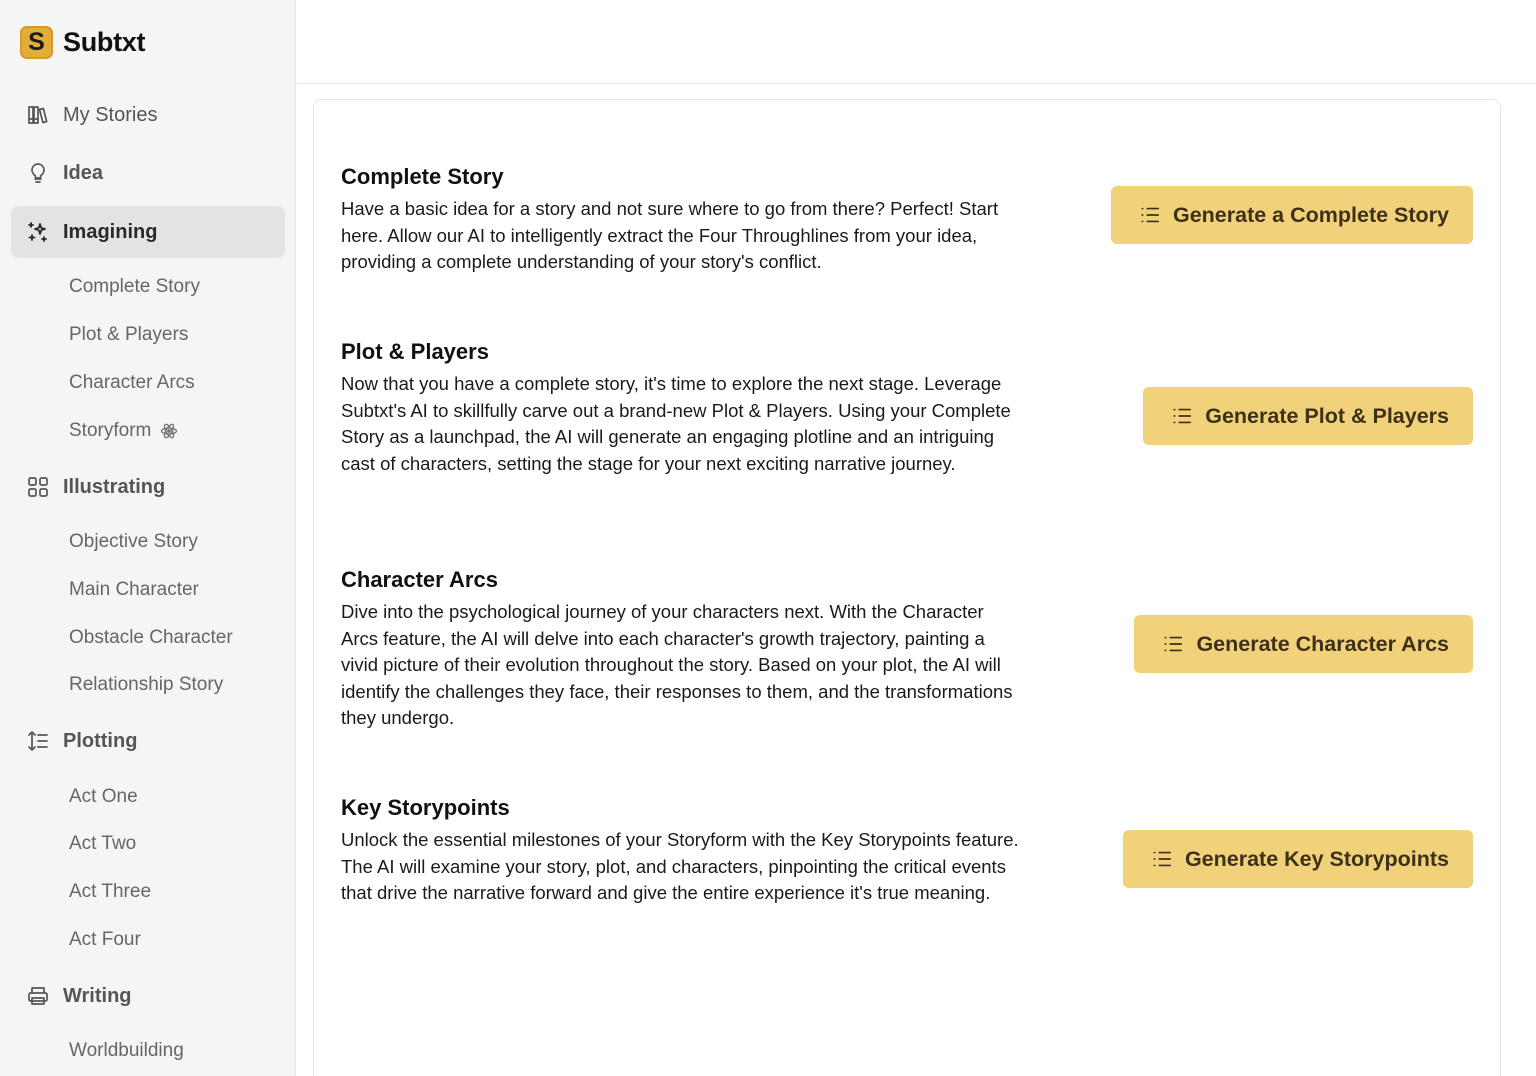  I want to click on feature-title: Complete Story, so click(422, 176).